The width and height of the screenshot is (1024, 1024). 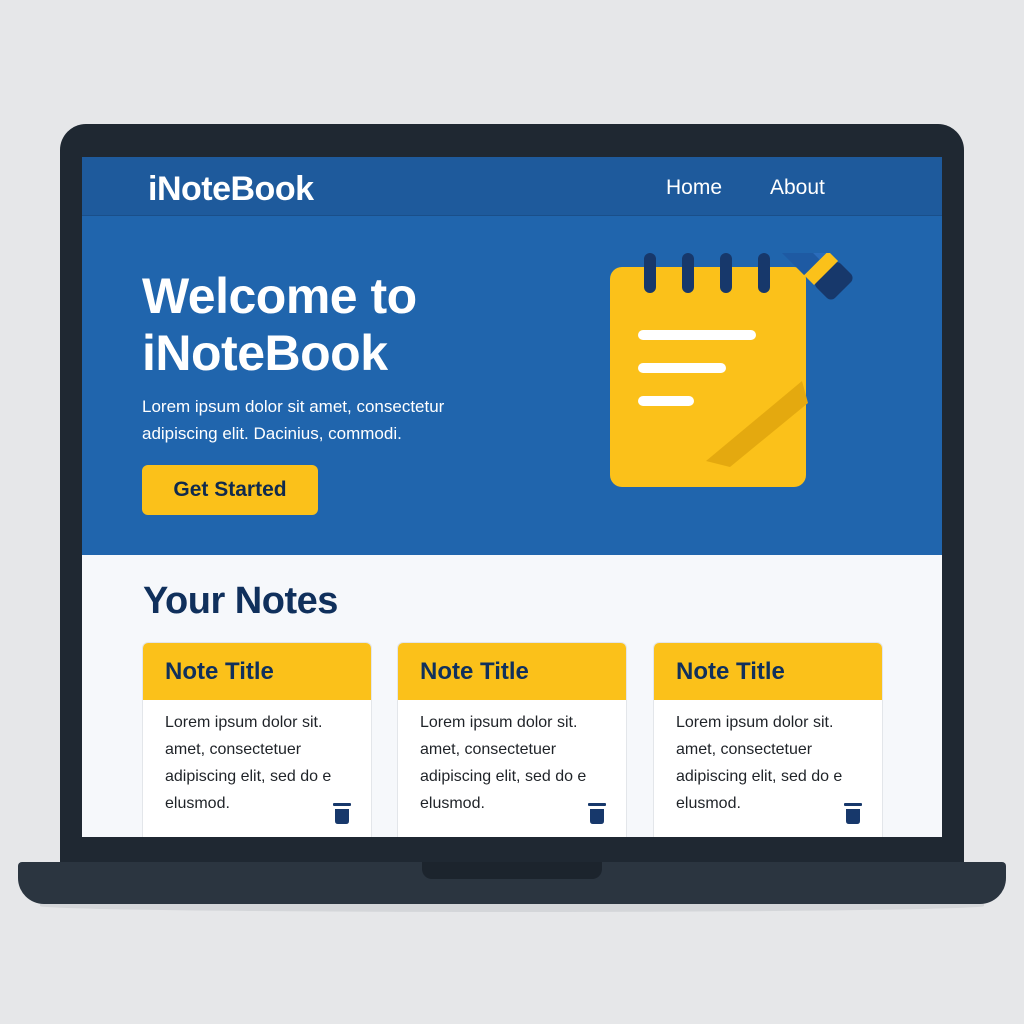 I want to click on hero-title-line1: Welcome to, so click(x=279, y=296).